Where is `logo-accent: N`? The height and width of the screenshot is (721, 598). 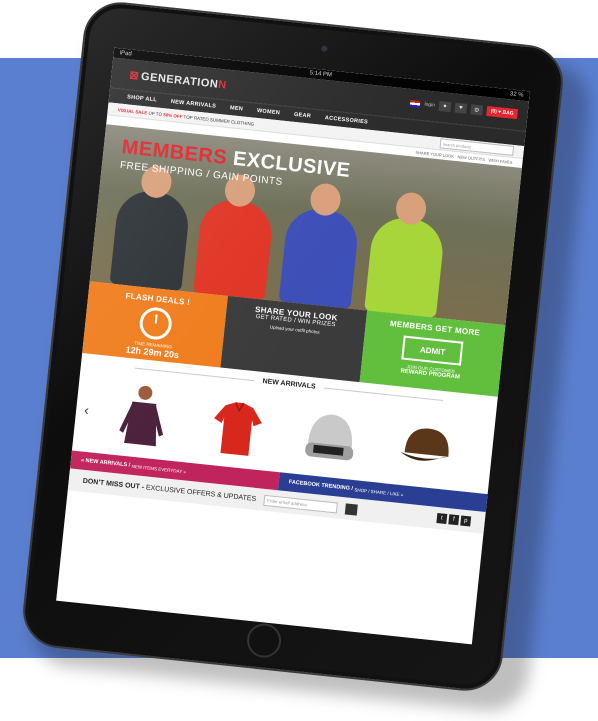
logo-accent: N is located at coordinates (222, 85).